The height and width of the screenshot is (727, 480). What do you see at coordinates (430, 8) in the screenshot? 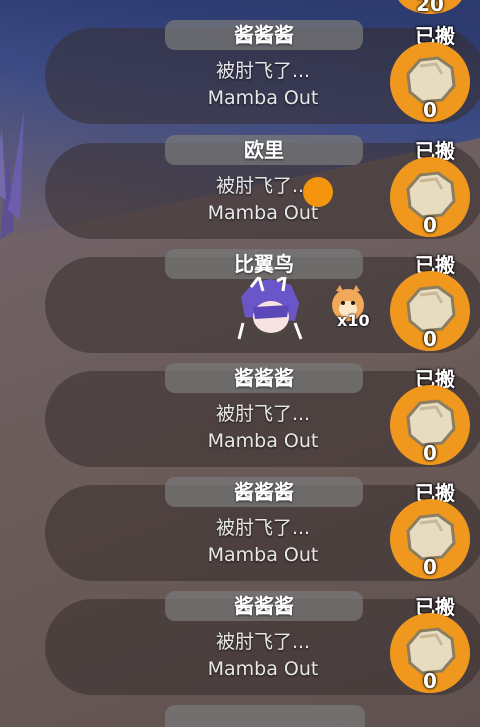
I see `top-count: 20` at bounding box center [430, 8].